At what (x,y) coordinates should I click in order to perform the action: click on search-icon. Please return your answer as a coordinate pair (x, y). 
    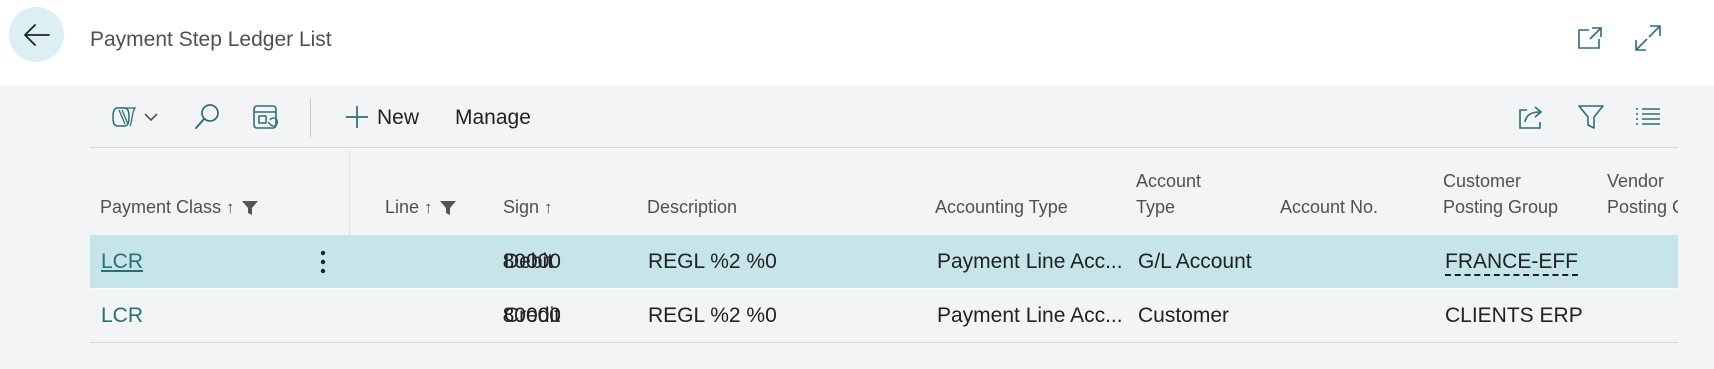
    Looking at the image, I should click on (207, 116).